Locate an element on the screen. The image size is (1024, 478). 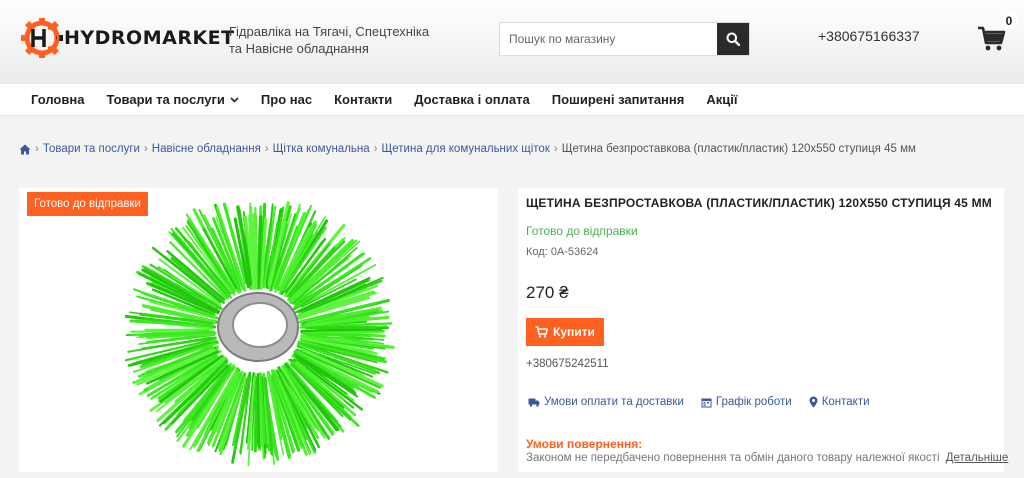
work-schedule-label: Графік роботи is located at coordinates (753, 402).